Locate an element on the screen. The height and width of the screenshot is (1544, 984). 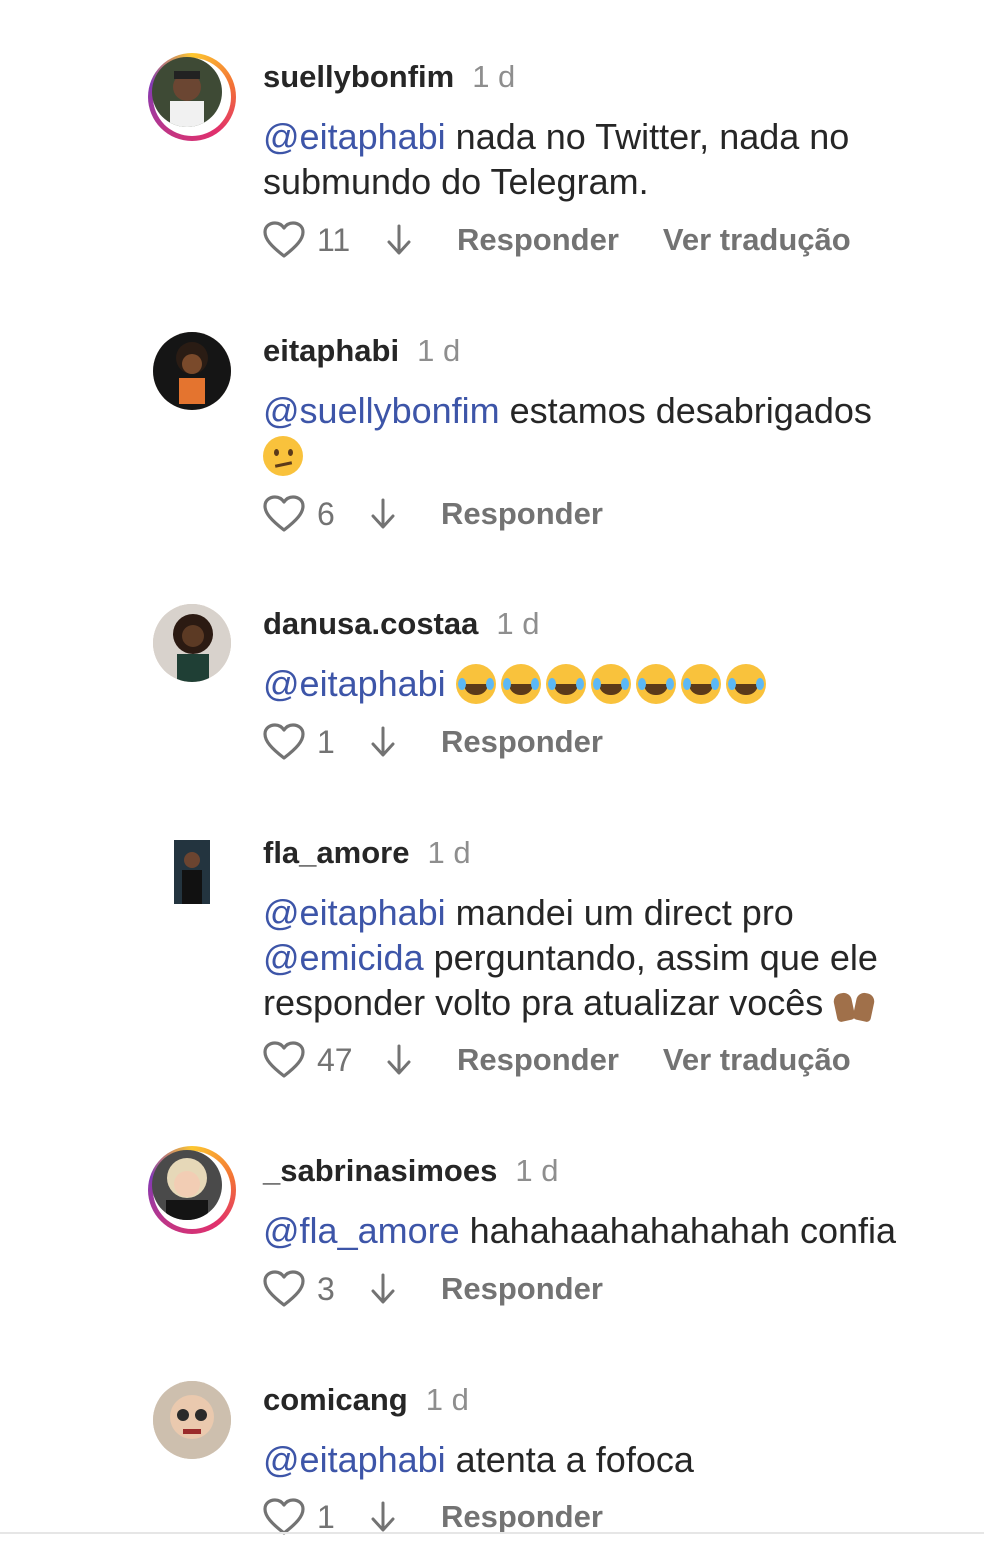
divider is located at coordinates (492, 1533).